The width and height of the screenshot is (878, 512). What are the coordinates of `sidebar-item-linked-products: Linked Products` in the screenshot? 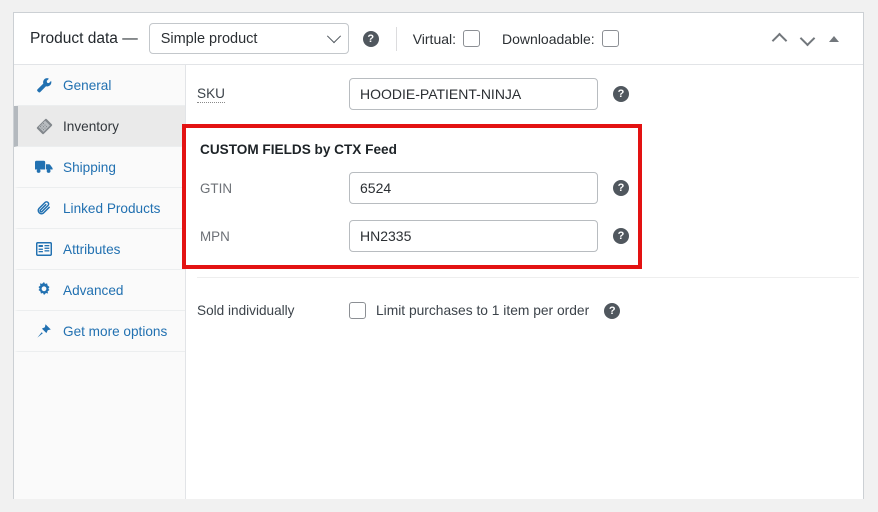 It's located at (99, 208).